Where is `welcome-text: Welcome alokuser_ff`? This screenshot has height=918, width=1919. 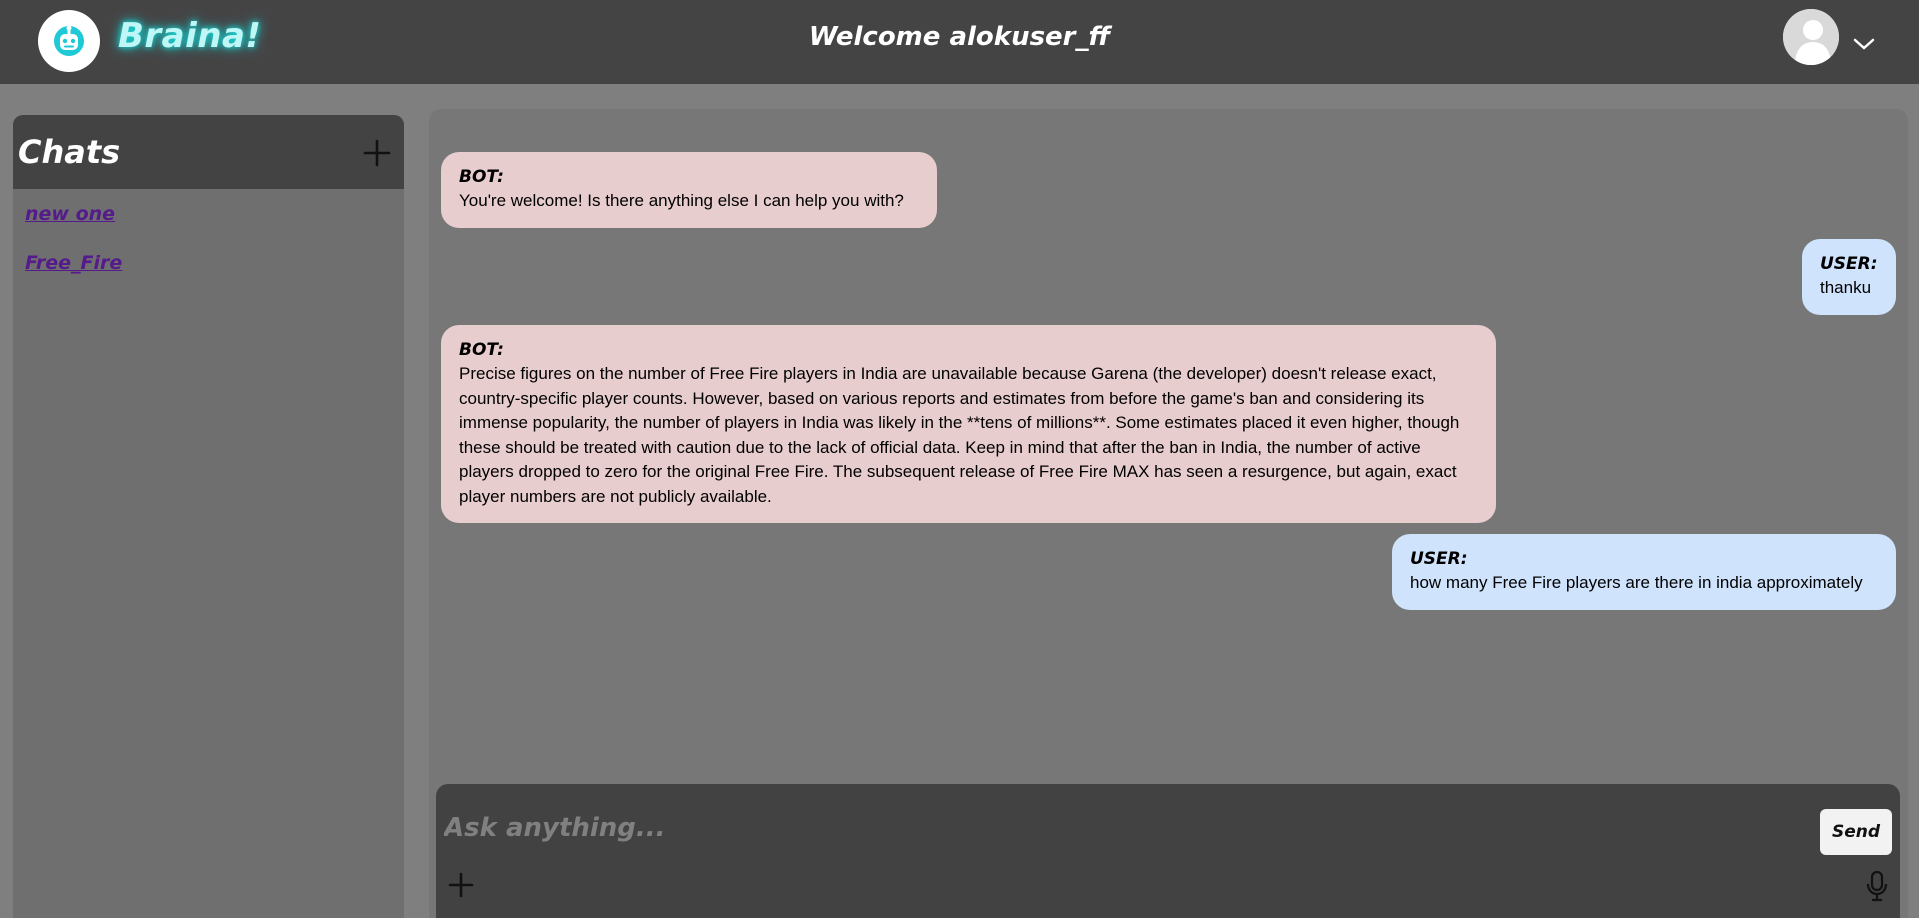 welcome-text: Welcome alokuser_ff is located at coordinates (959, 37).